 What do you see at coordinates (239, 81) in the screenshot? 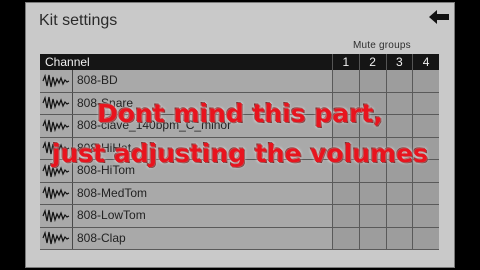
I see `table-row: 808-BD` at bounding box center [239, 81].